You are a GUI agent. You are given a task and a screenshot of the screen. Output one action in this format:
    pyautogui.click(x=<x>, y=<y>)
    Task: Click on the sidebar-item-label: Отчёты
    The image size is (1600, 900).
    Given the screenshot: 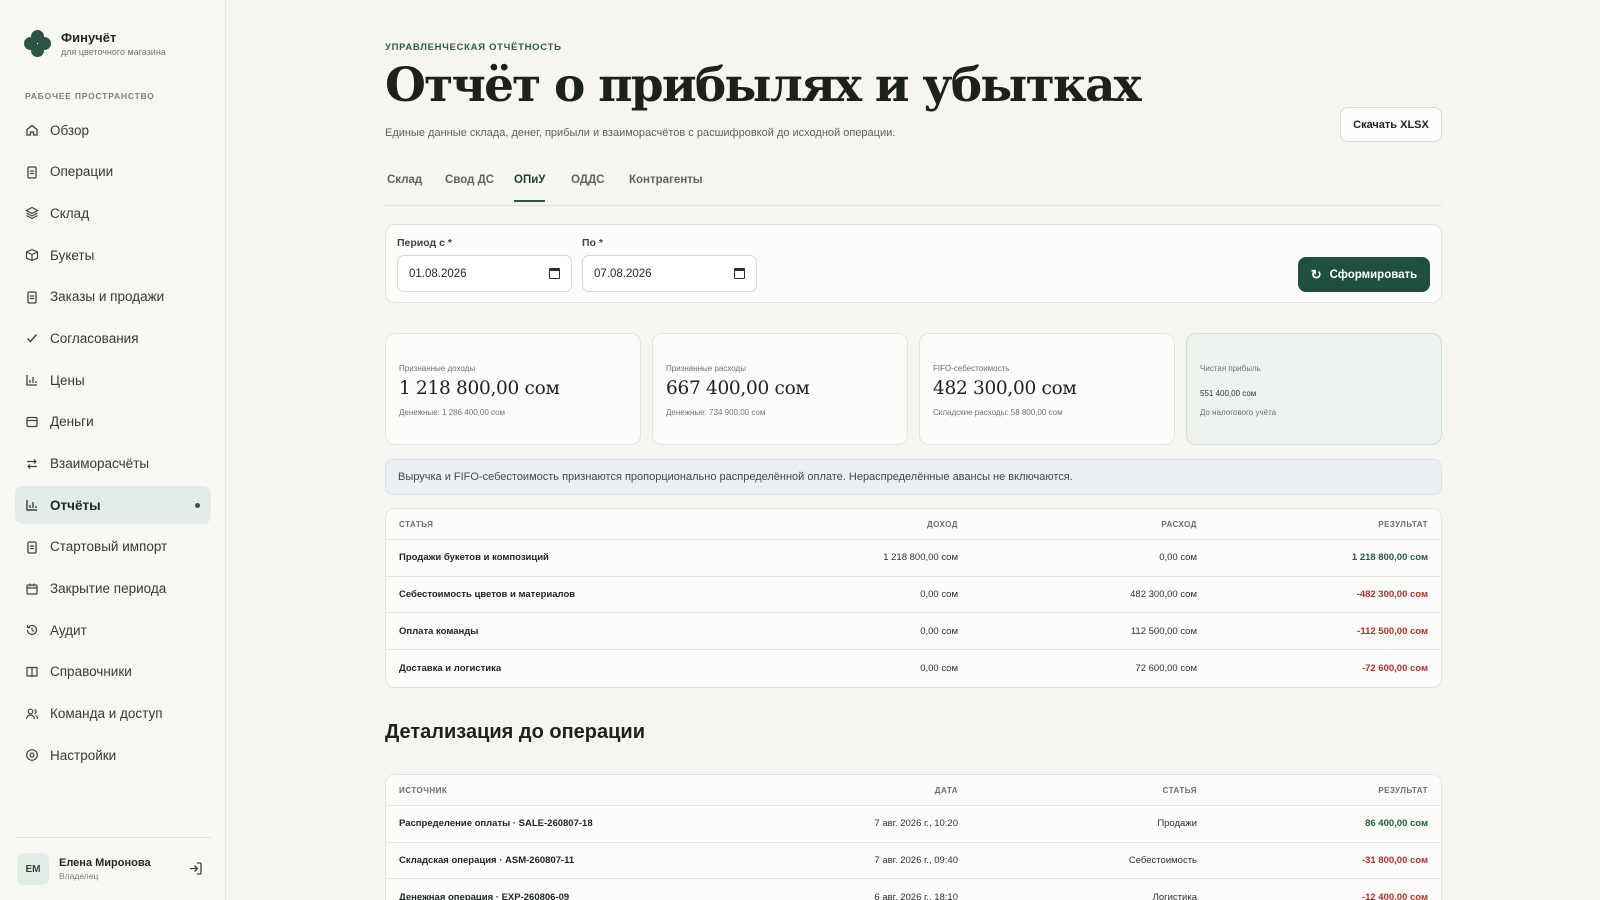 What is the action you would take?
    pyautogui.click(x=75, y=505)
    